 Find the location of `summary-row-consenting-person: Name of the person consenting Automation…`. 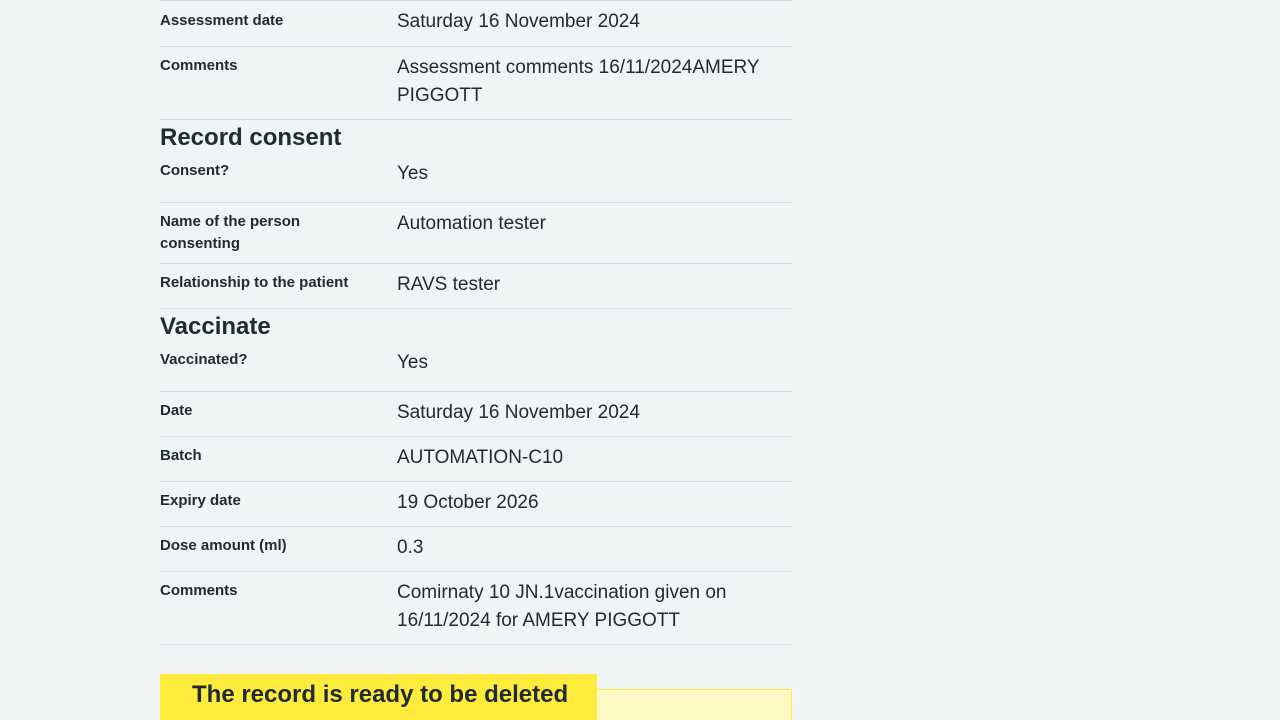

summary-row-consenting-person: Name of the person consenting Automation… is located at coordinates (476, 233).